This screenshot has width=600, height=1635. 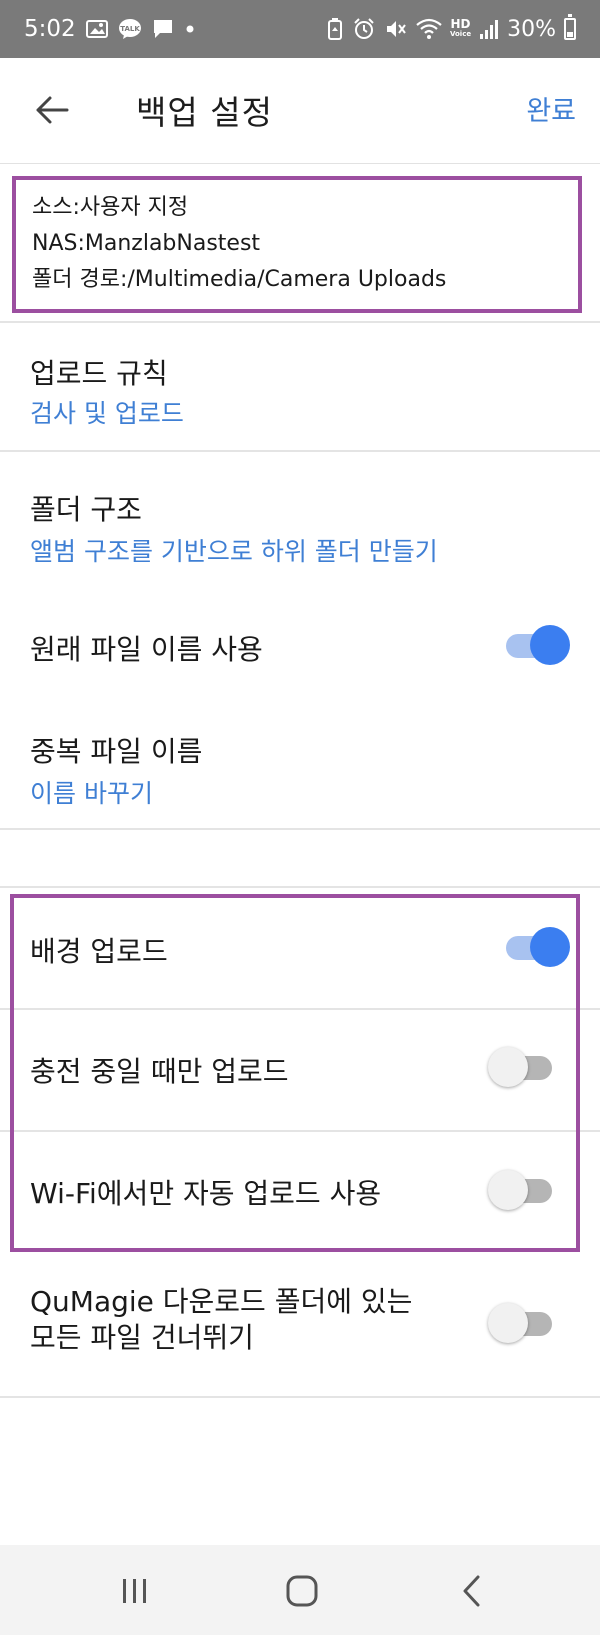 I want to click on upload-rule-title: 업로드 규칙, so click(x=99, y=373).